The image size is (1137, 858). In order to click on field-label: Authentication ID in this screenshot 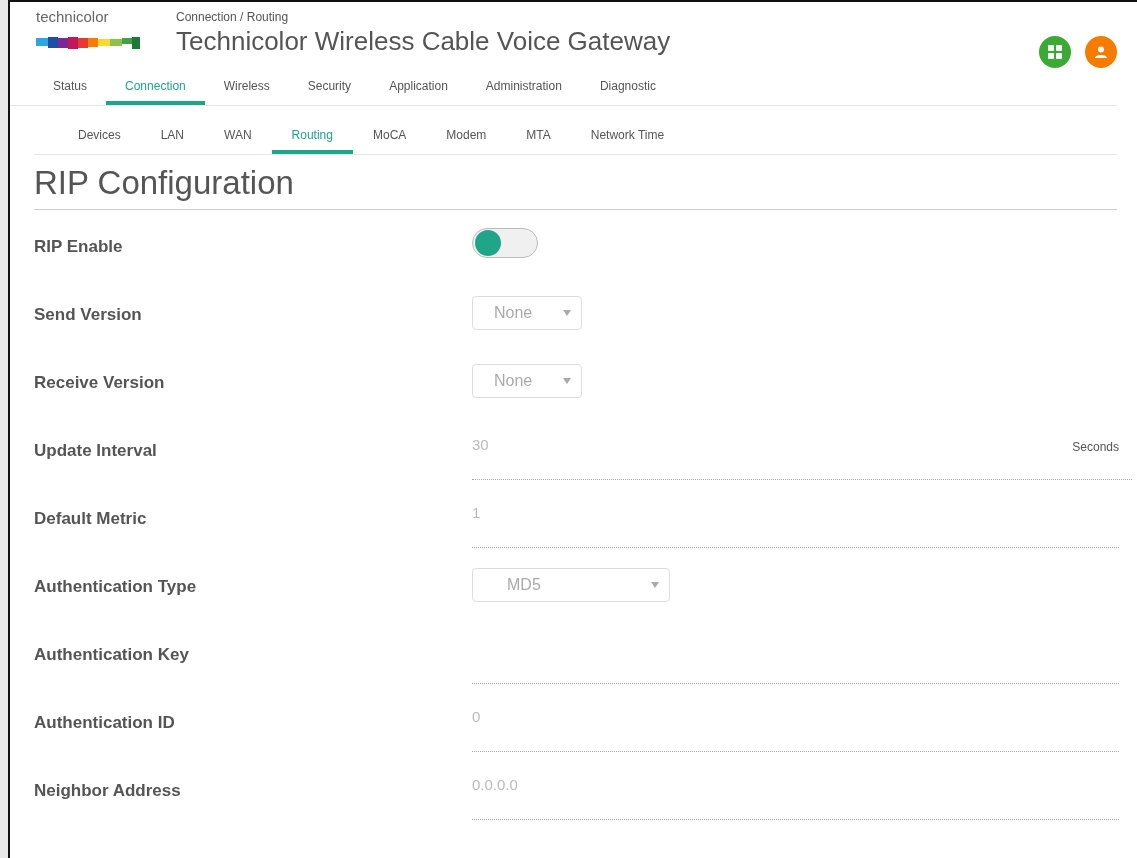, I will do `click(105, 723)`.